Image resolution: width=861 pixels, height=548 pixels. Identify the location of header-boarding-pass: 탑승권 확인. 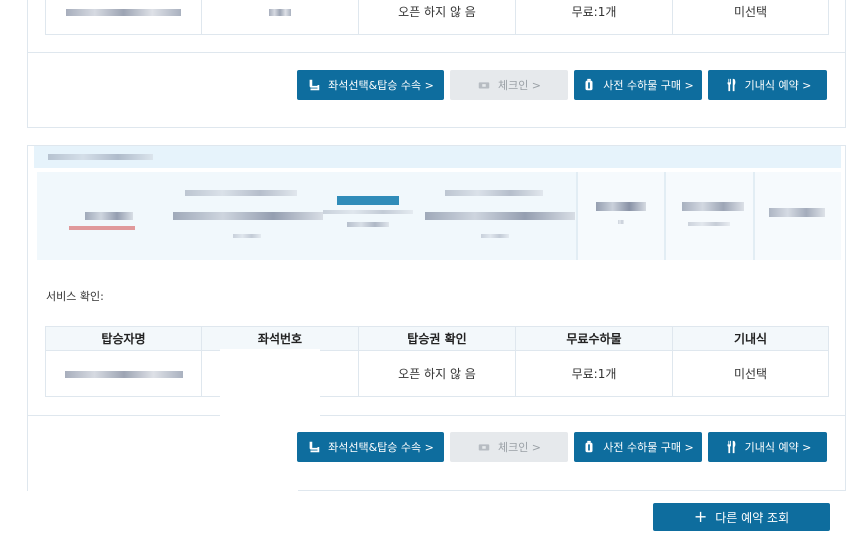
(437, 338).